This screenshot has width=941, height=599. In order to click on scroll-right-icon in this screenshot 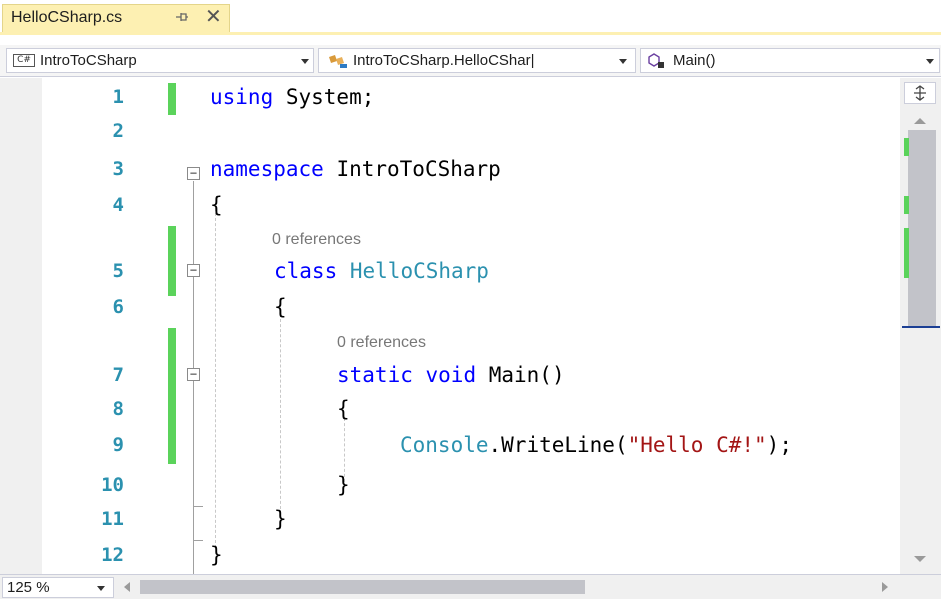, I will do `click(885, 587)`.